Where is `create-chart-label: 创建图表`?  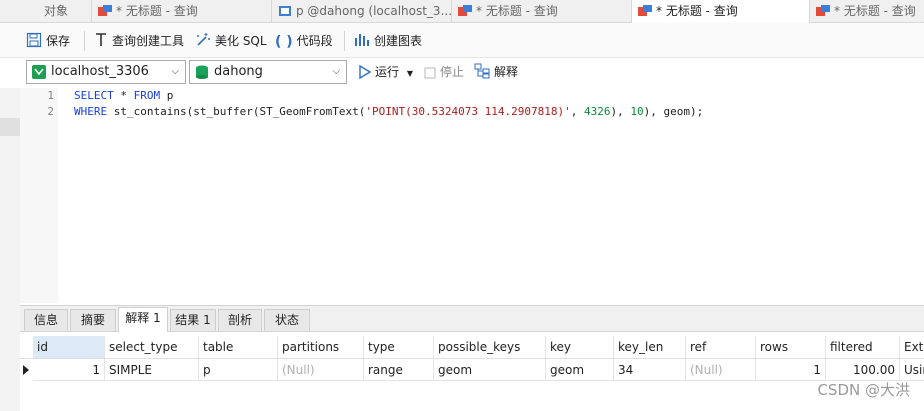
create-chart-label: 创建图表 is located at coordinates (398, 41).